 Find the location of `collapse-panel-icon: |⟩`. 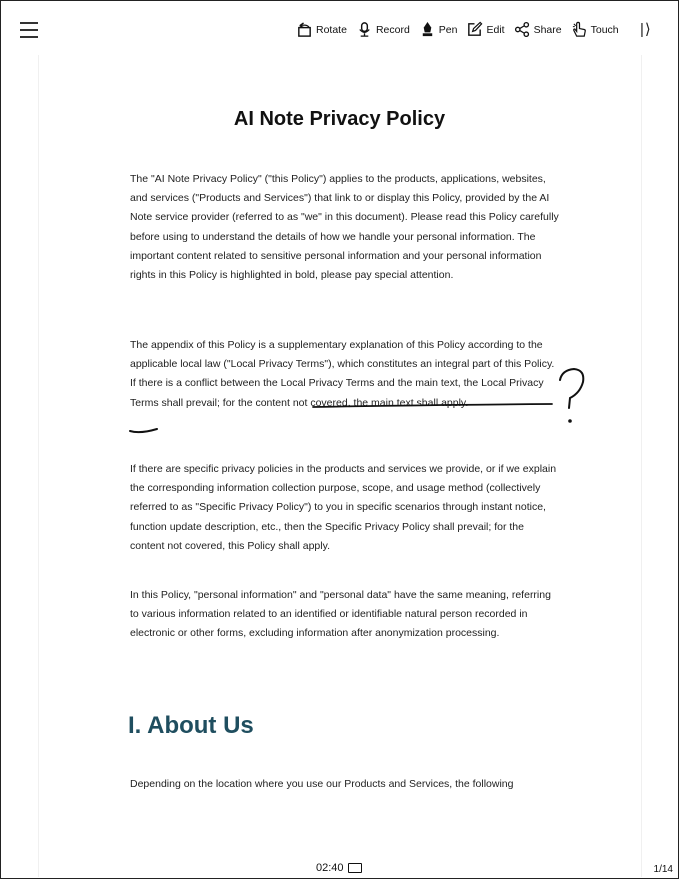

collapse-panel-icon: |⟩ is located at coordinates (646, 29).